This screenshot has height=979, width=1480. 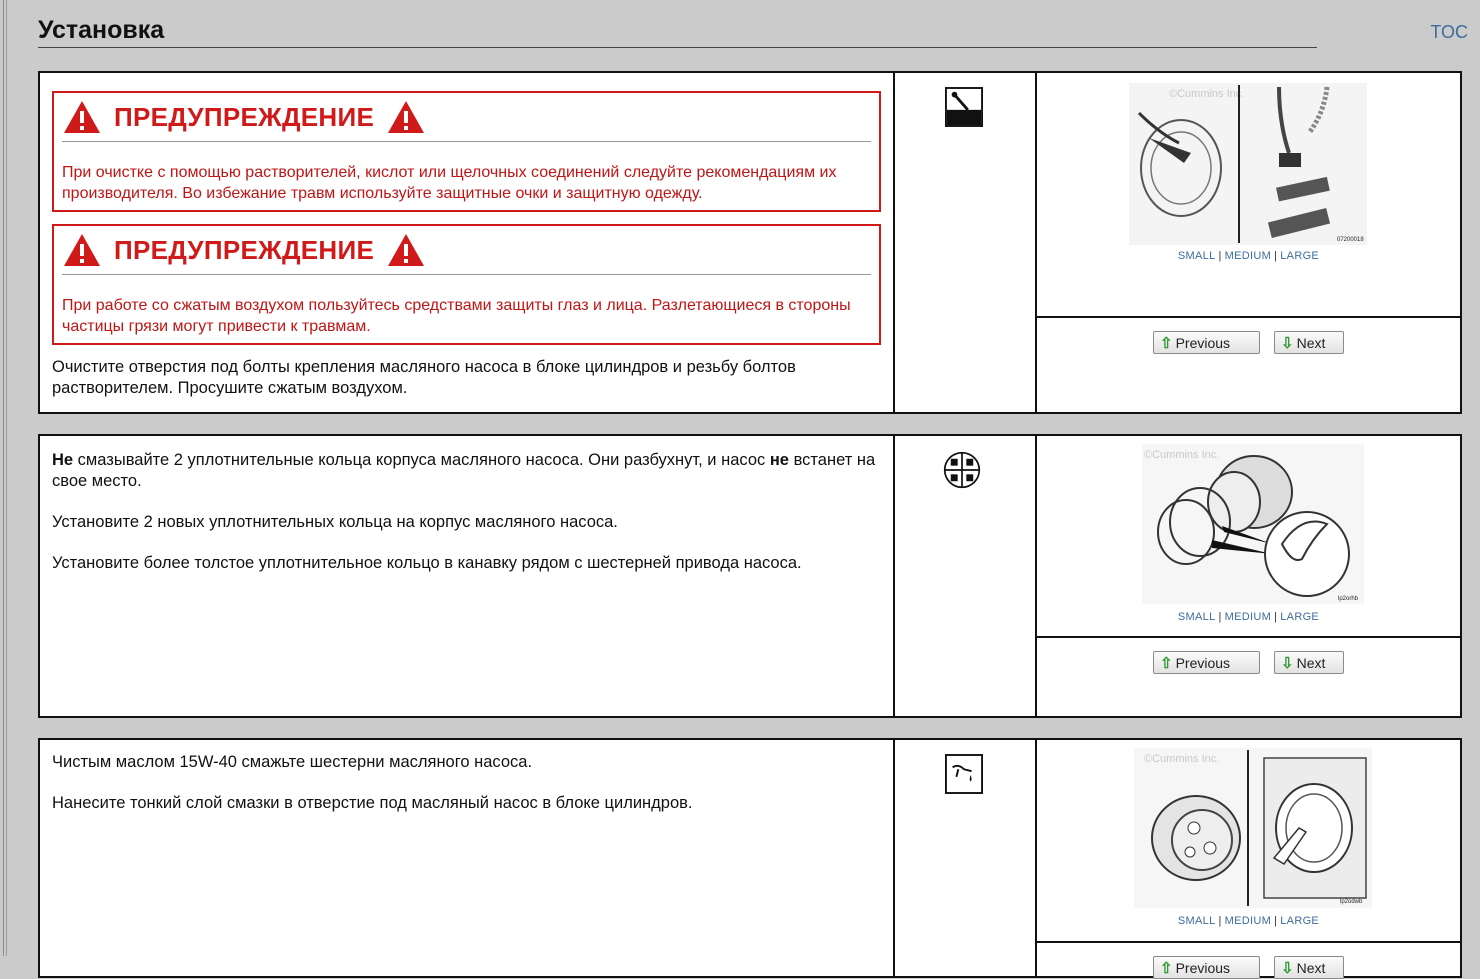 What do you see at coordinates (1449, 32) in the screenshot?
I see `toc-link: TOC` at bounding box center [1449, 32].